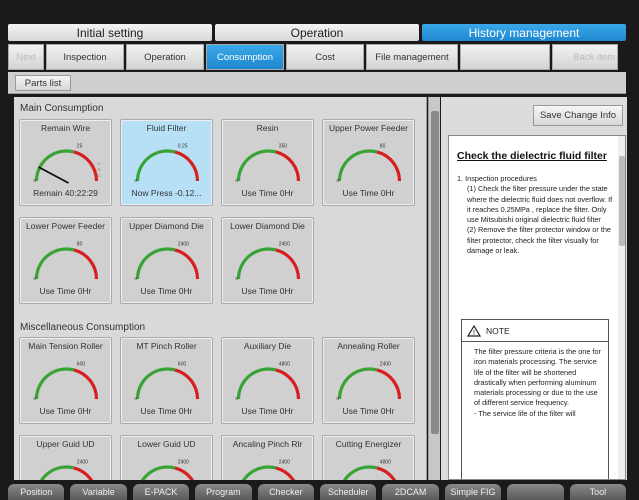  Describe the element at coordinates (36, 492) in the screenshot. I see `tab-position: Position` at that location.